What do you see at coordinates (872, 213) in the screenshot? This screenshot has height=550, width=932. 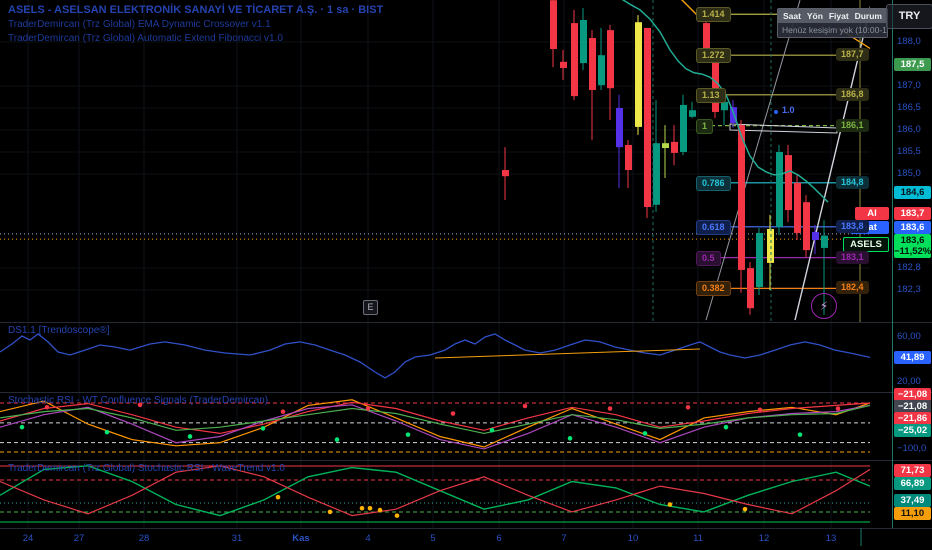 I see `buy-label-badge: Al` at bounding box center [872, 213].